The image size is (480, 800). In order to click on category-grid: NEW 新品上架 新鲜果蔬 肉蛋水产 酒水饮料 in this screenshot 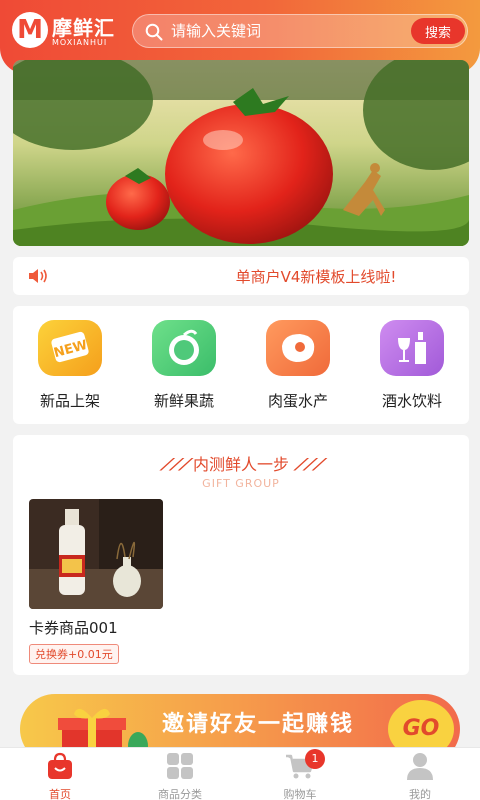, I will do `click(241, 365)`.